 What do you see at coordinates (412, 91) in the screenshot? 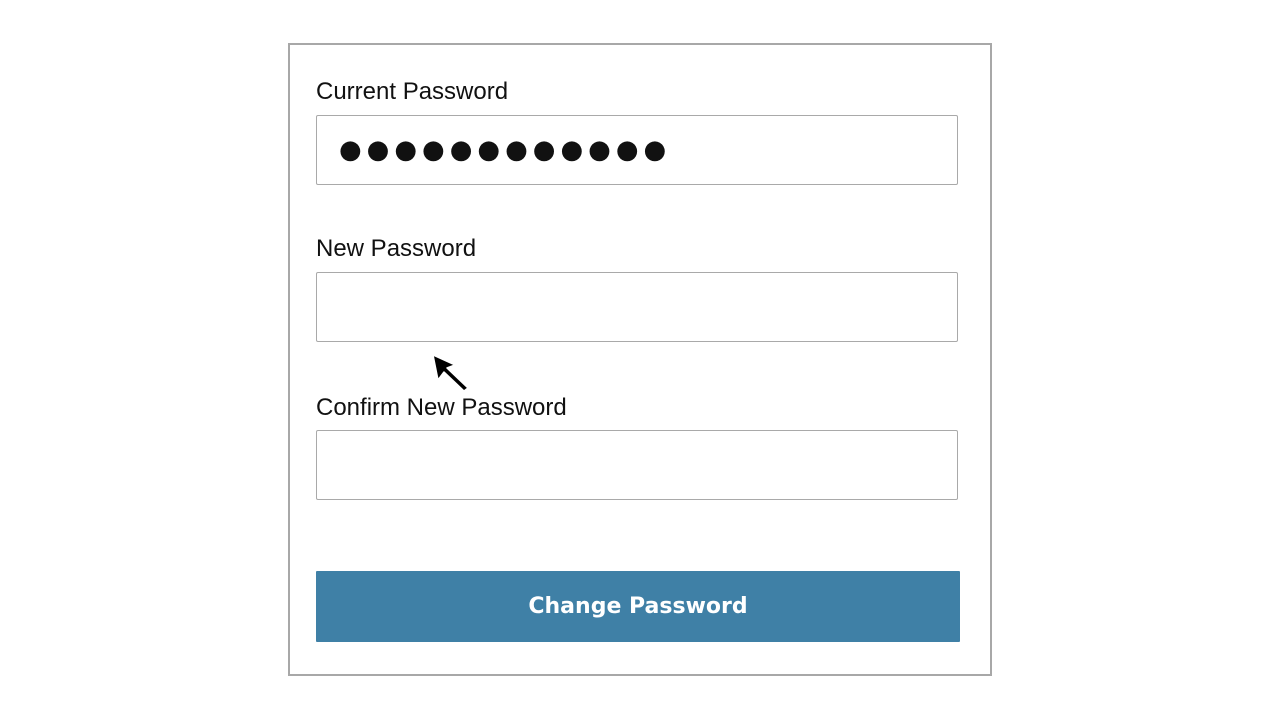
I see `current-password-label: Current Password` at bounding box center [412, 91].